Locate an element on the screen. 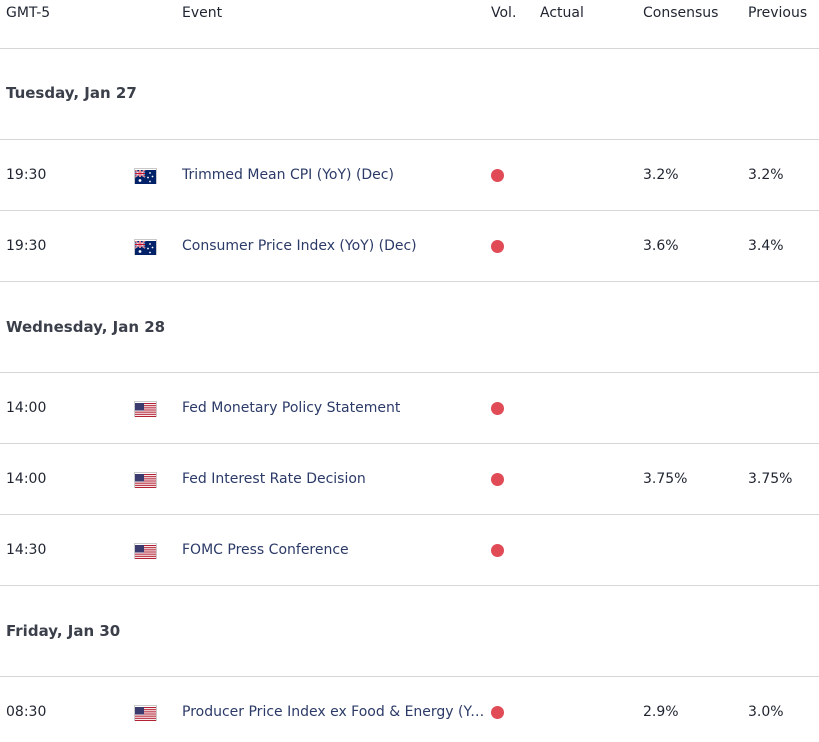  day-section-header: Friday, Jan 30 is located at coordinates (409, 631).